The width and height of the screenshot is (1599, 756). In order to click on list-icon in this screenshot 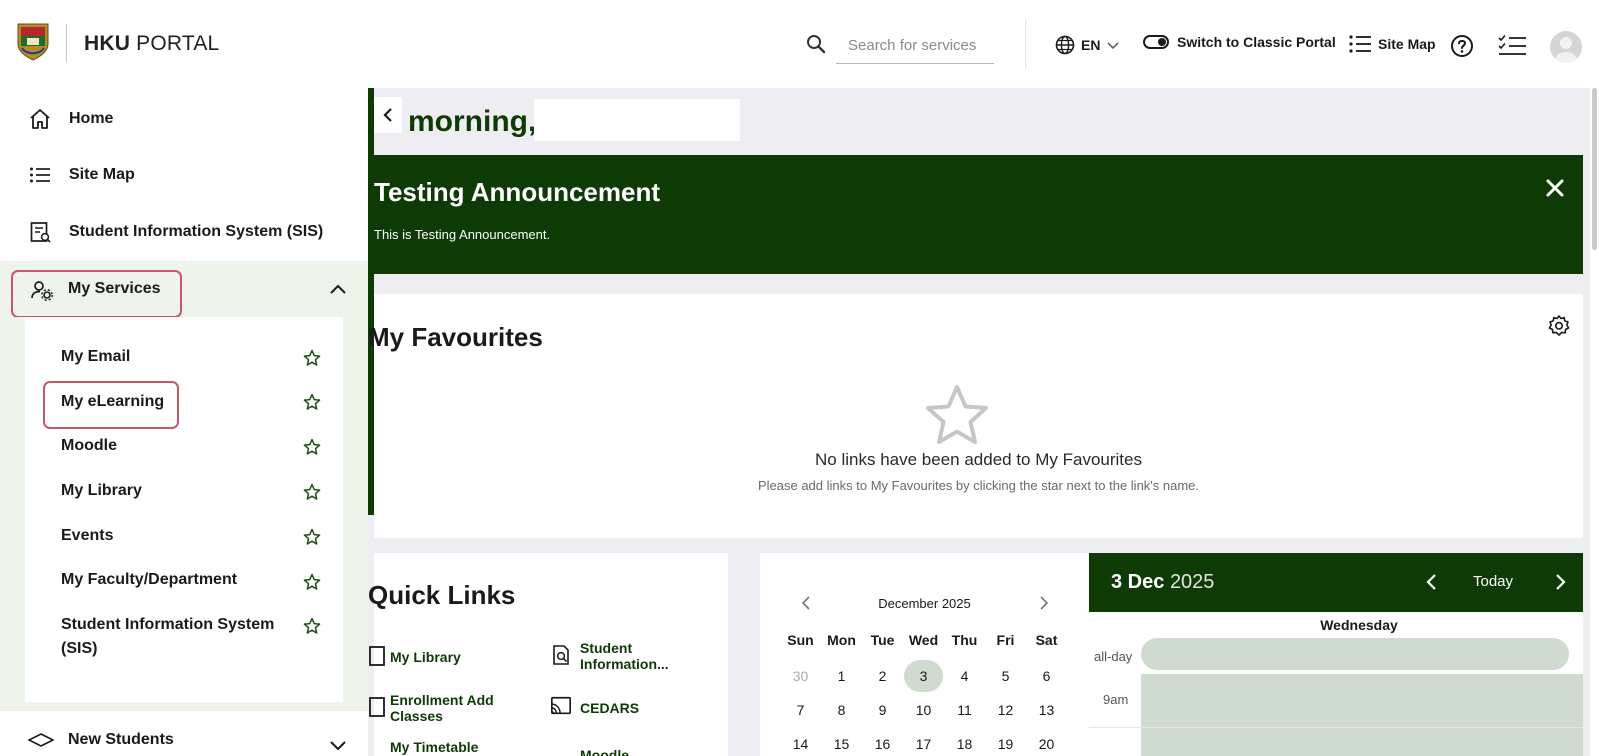, I will do `click(40, 175)`.